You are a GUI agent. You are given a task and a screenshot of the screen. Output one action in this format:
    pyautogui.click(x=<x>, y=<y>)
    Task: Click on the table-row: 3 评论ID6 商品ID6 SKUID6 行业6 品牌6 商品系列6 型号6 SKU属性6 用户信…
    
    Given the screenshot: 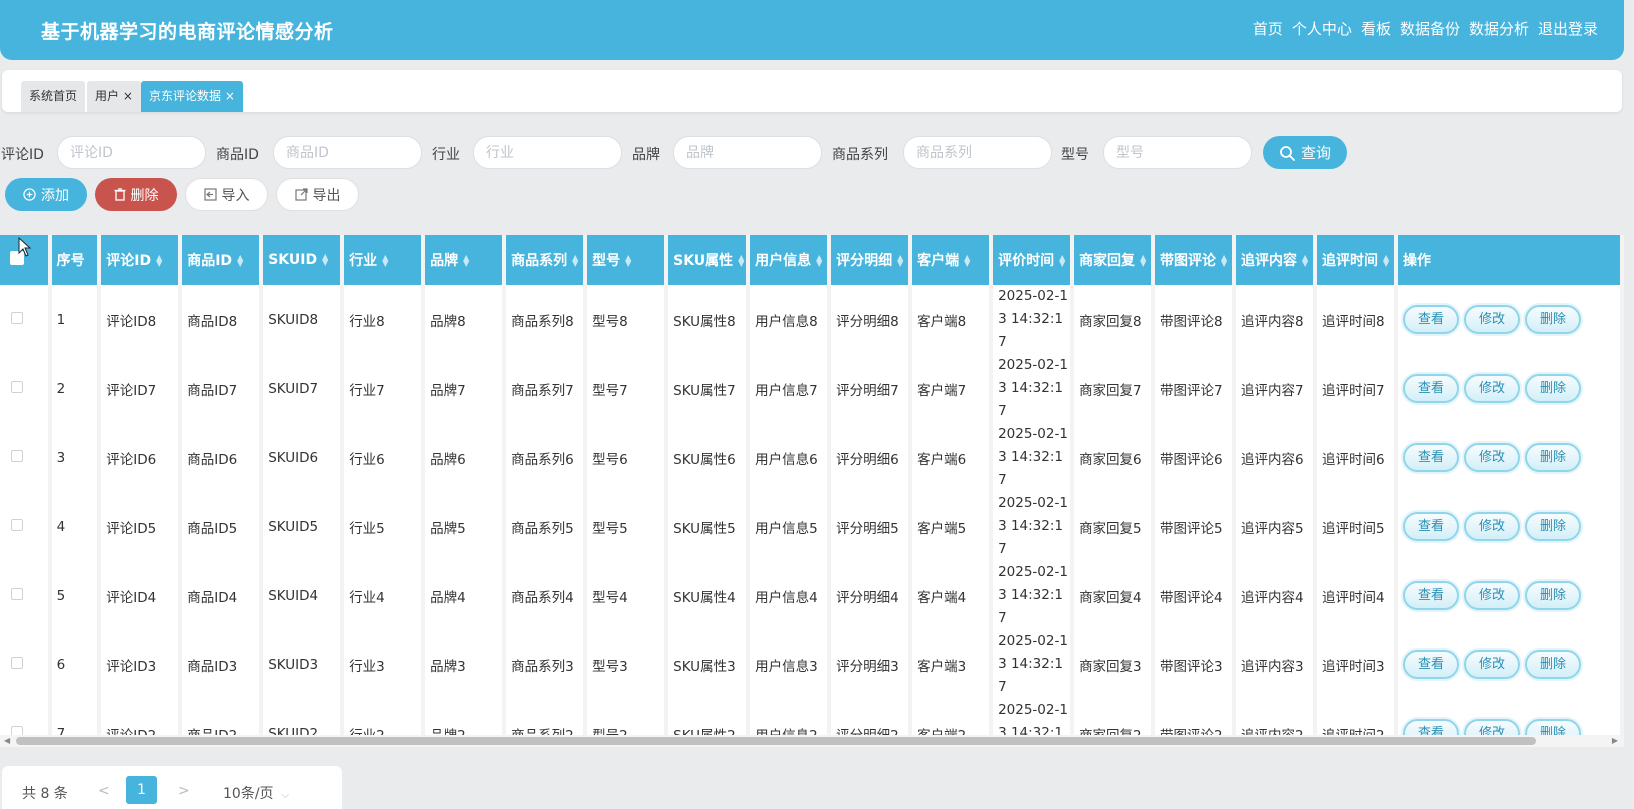 What is the action you would take?
    pyautogui.click(x=812, y=457)
    